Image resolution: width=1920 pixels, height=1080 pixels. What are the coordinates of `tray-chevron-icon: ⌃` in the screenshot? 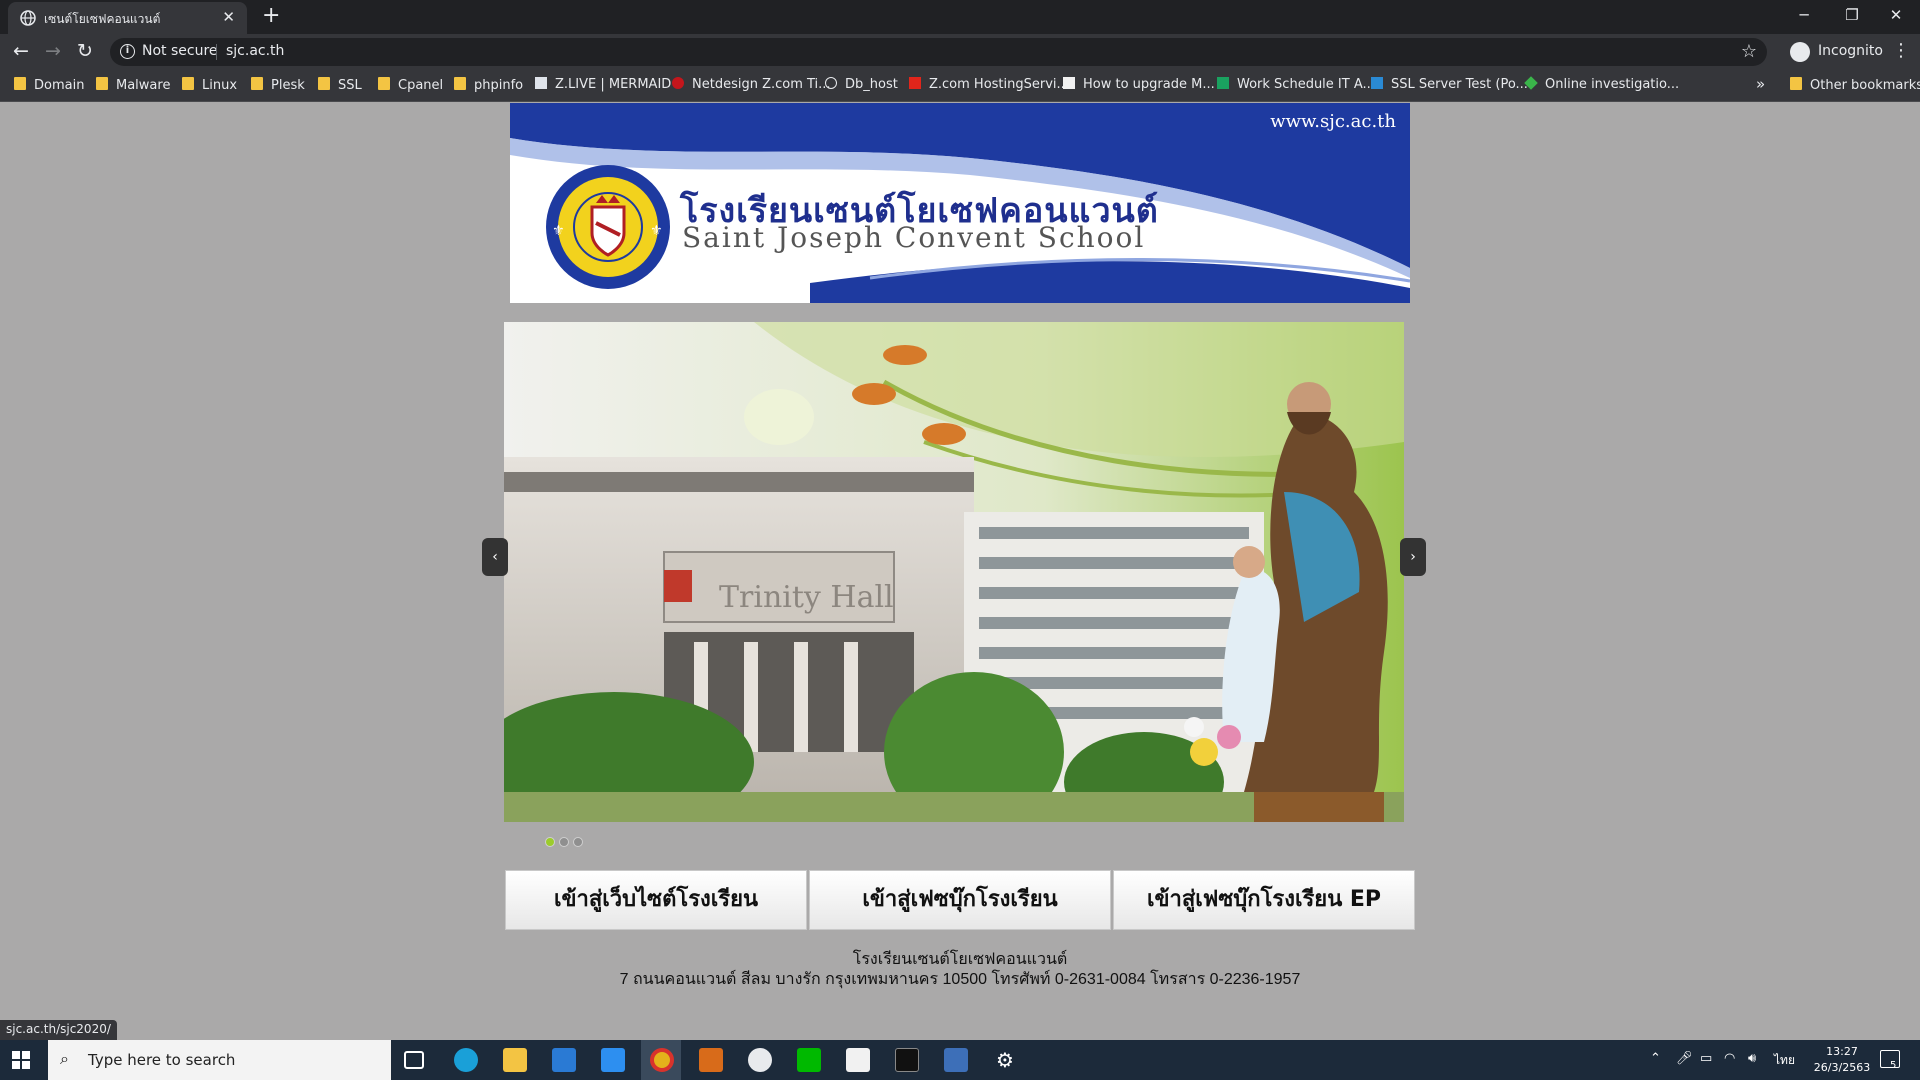 It's located at (1655, 1058).